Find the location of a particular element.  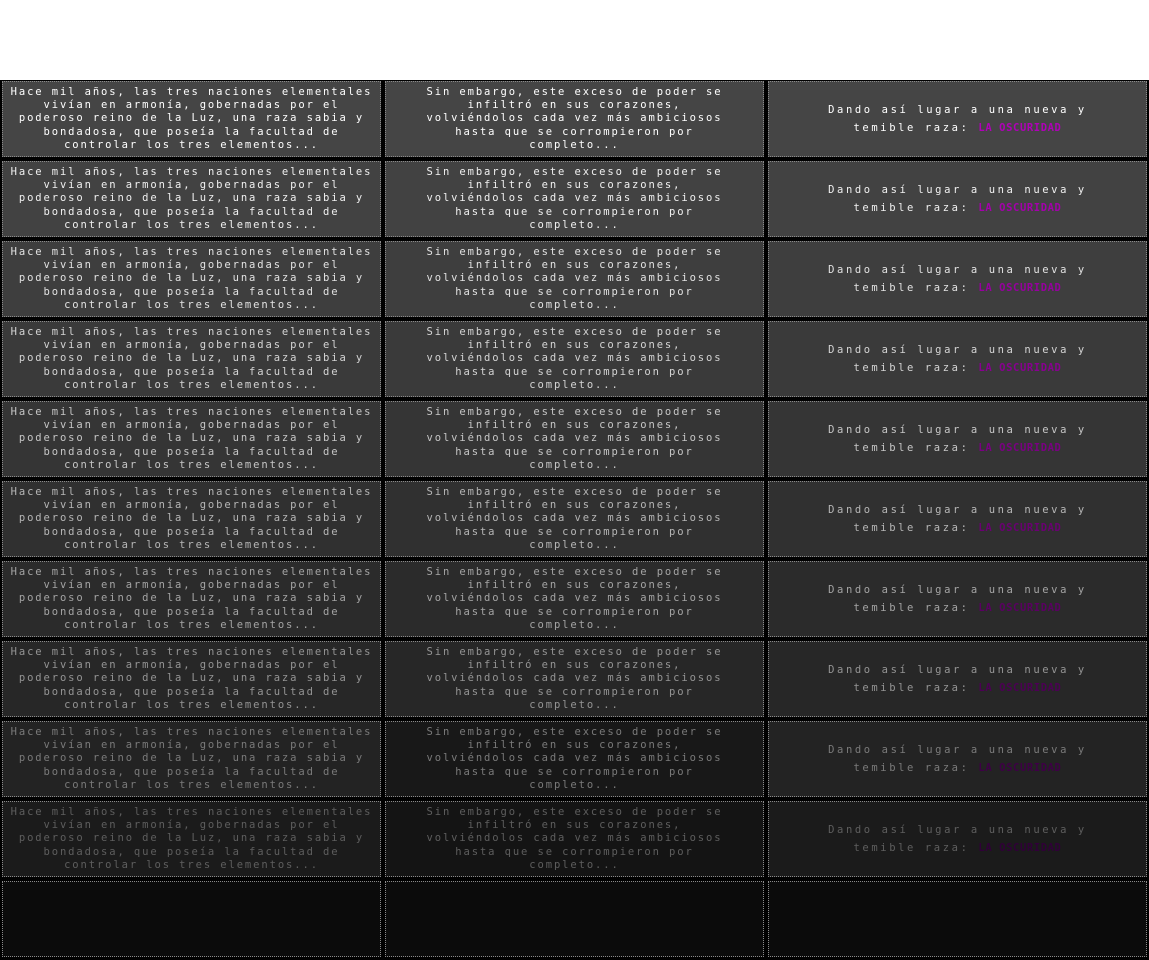

panel-story-corruption is located at coordinates (574, 919).